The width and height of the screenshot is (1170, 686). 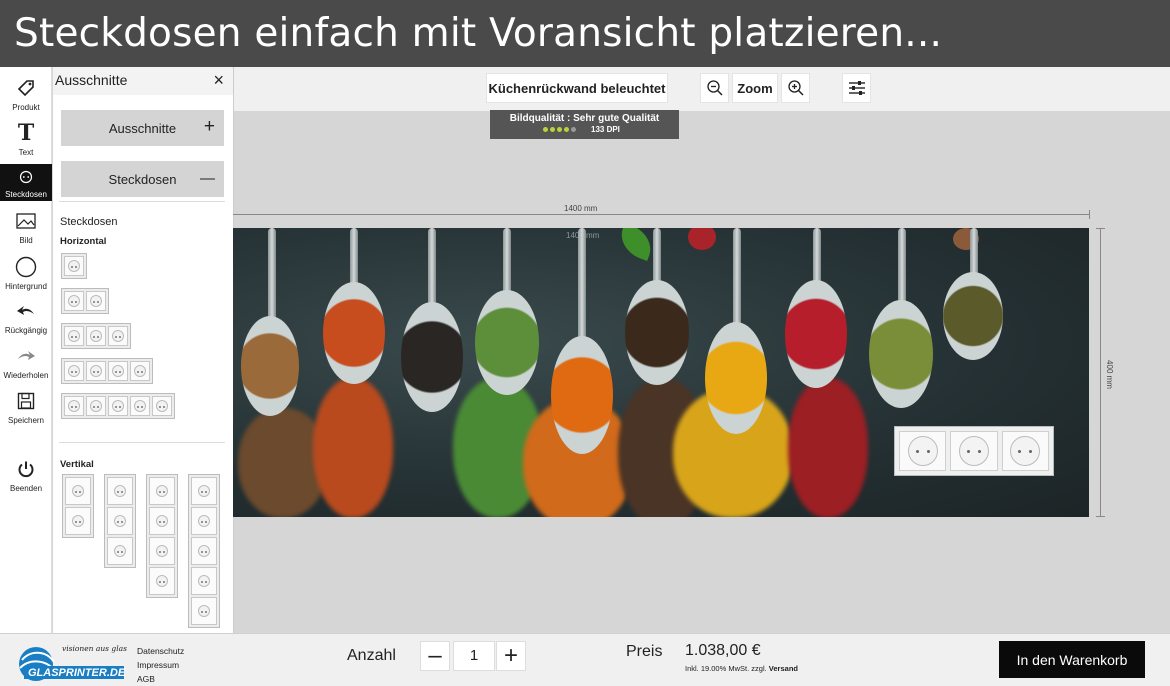 What do you see at coordinates (26, 138) in the screenshot?
I see `tool-text: T Text` at bounding box center [26, 138].